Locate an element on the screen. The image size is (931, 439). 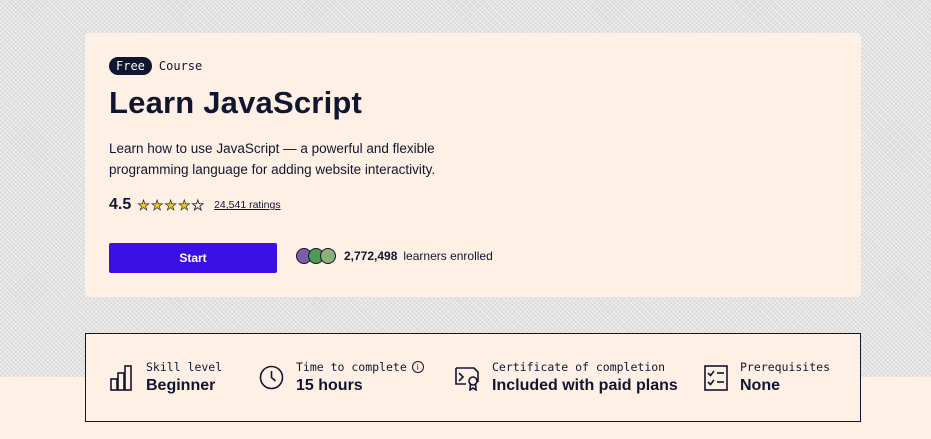
checklist-icon is located at coordinates (716, 377).